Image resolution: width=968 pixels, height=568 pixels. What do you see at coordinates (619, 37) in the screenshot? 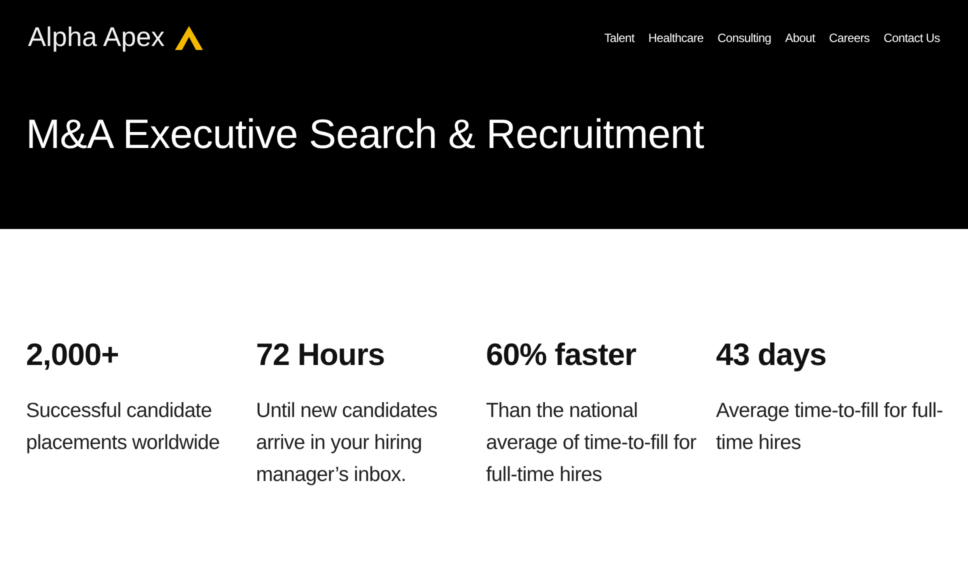
I see `nav-link: Talent` at bounding box center [619, 37].